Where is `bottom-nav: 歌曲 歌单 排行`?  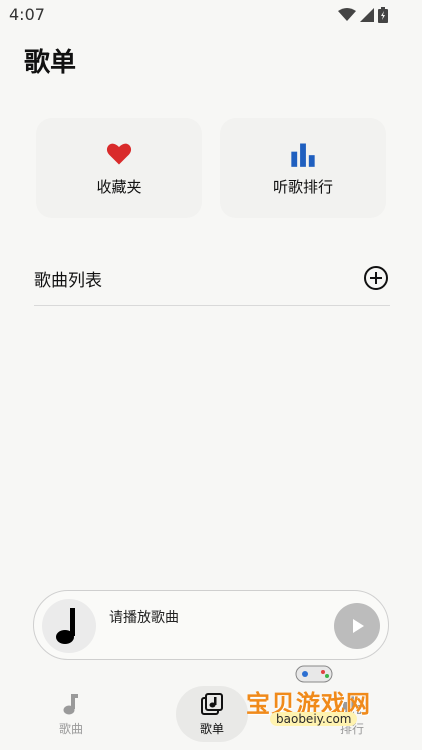
bottom-nav: 歌曲 歌单 排行 is located at coordinates (211, 715).